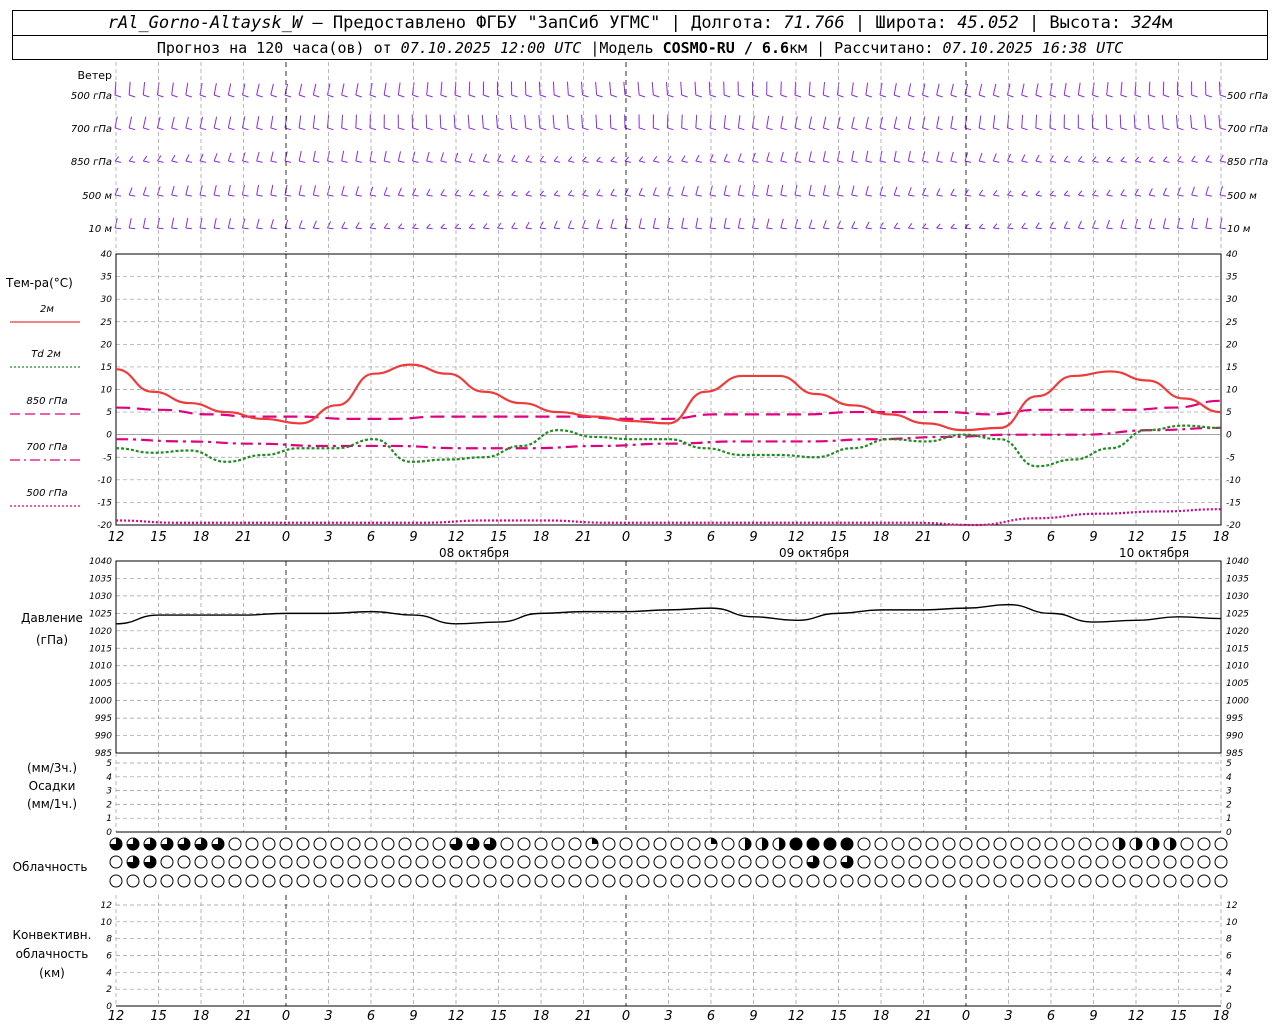  I want to click on hour-tick-label: 18, so click(881, 537).